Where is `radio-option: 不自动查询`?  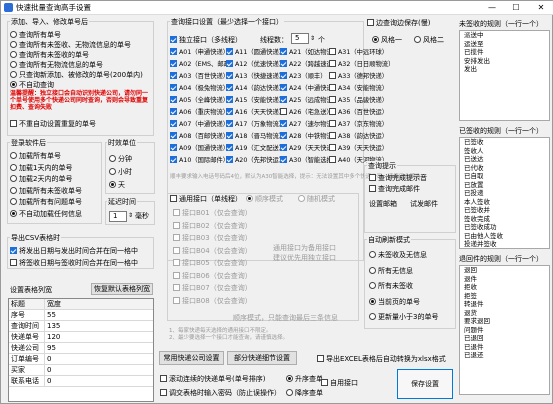 radio-option: 不自动查询 is located at coordinates (76, 85).